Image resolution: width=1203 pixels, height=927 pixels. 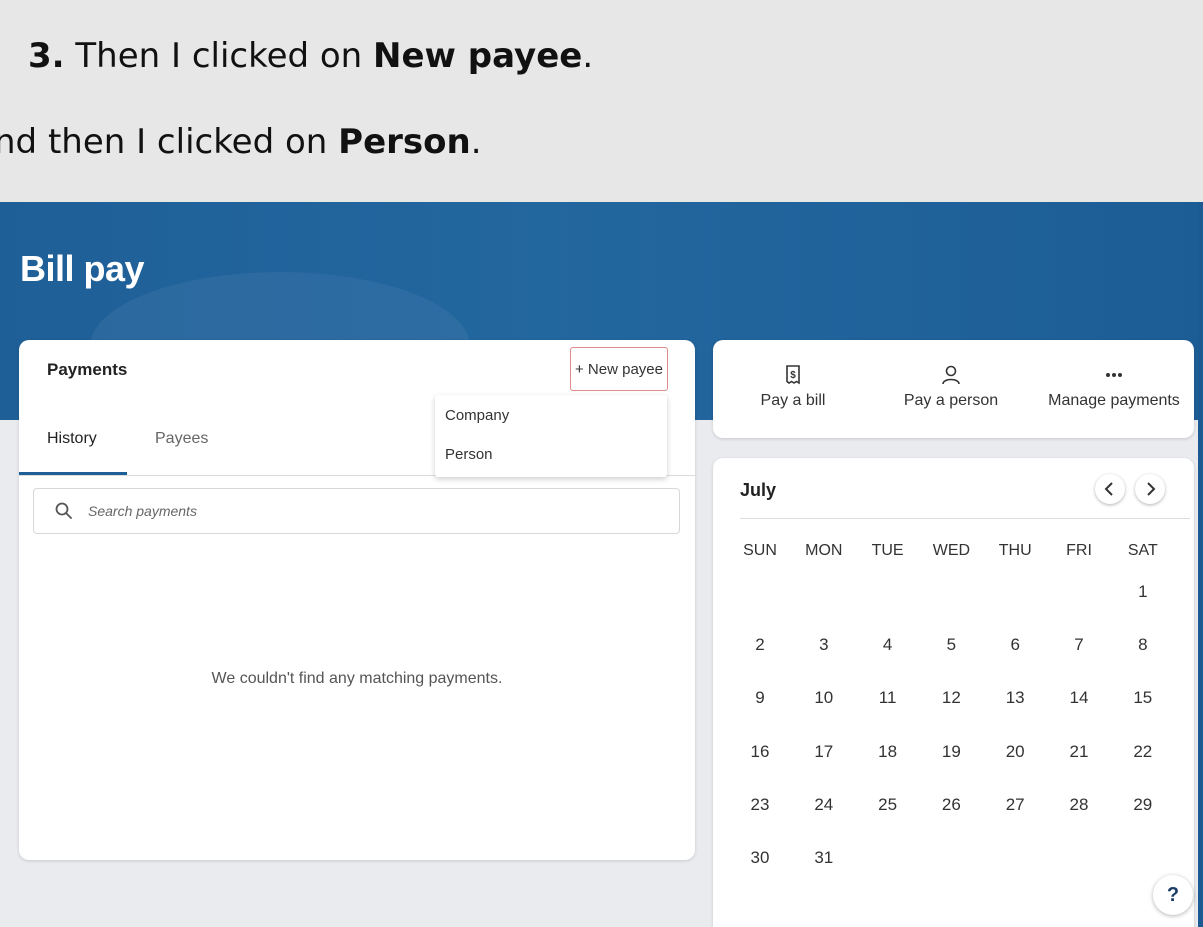 I want to click on calendar-divider, so click(x=965, y=518).